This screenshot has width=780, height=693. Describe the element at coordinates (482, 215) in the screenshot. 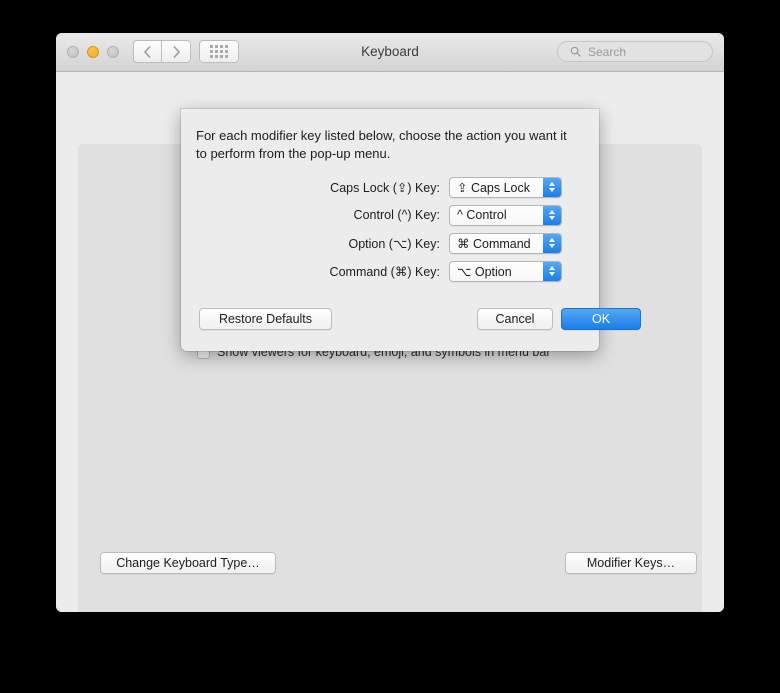

I see `control-popup-value: ^ Control` at that location.